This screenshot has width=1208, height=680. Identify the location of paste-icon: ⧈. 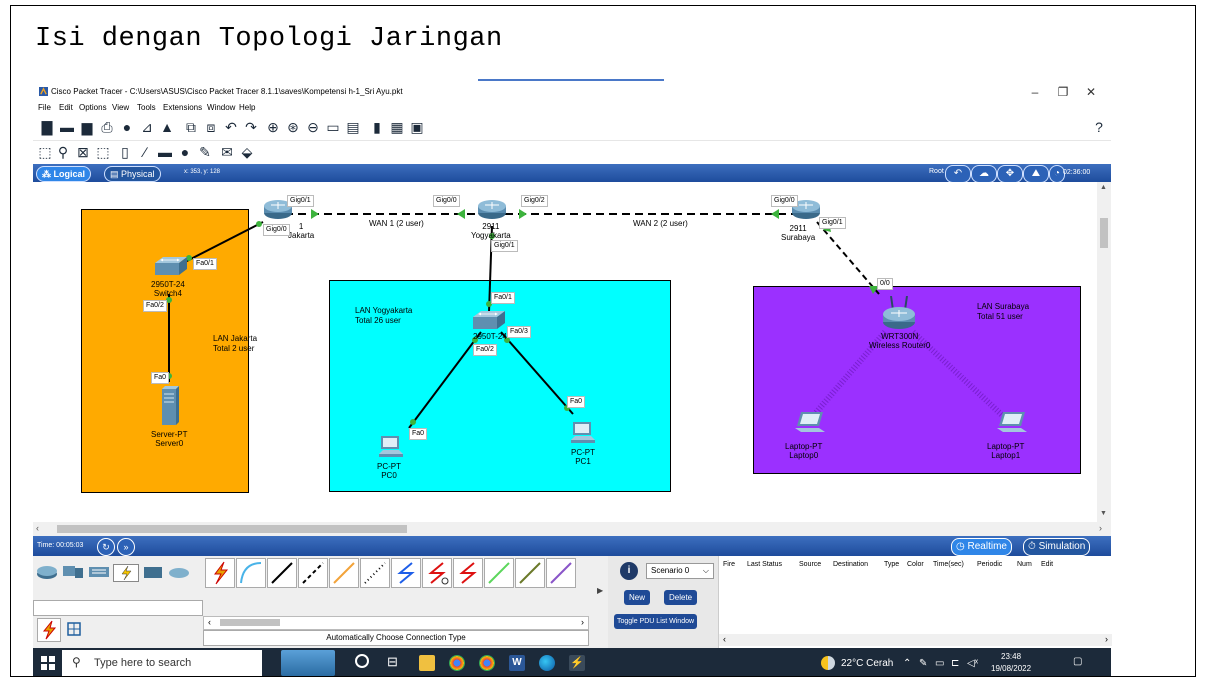
(211, 127).